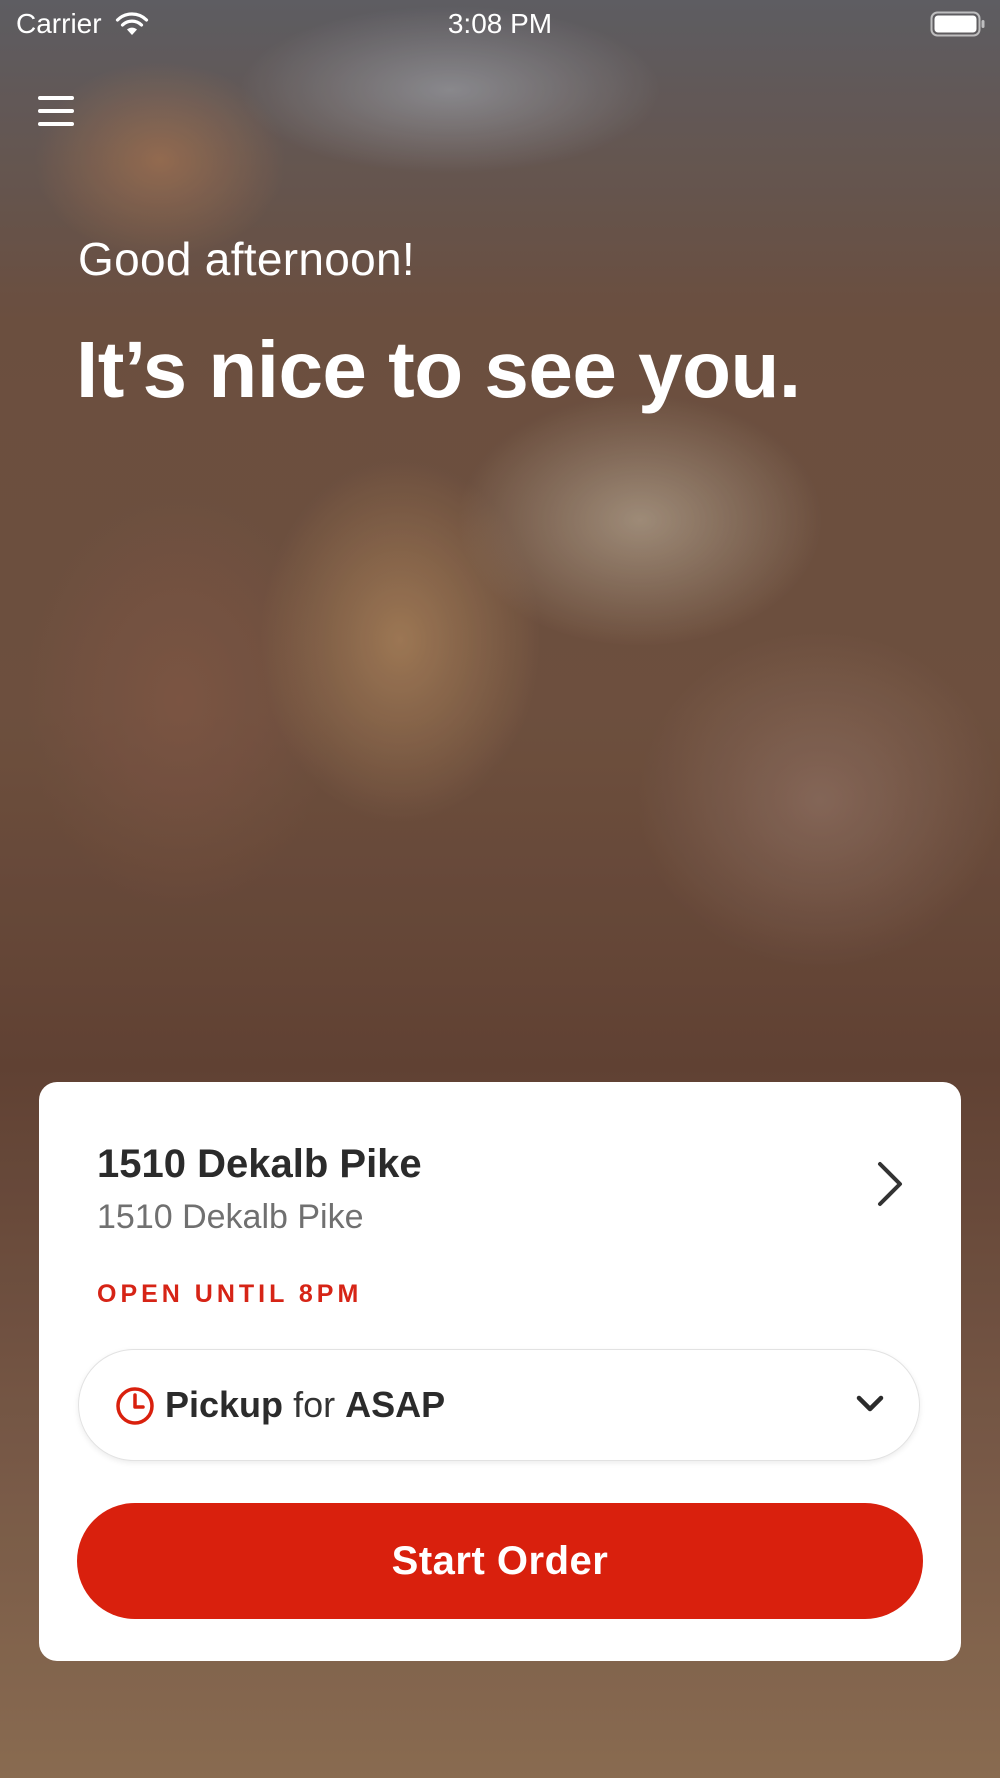 This screenshot has width=1000, height=1778. I want to click on battery-icon, so click(957, 24).